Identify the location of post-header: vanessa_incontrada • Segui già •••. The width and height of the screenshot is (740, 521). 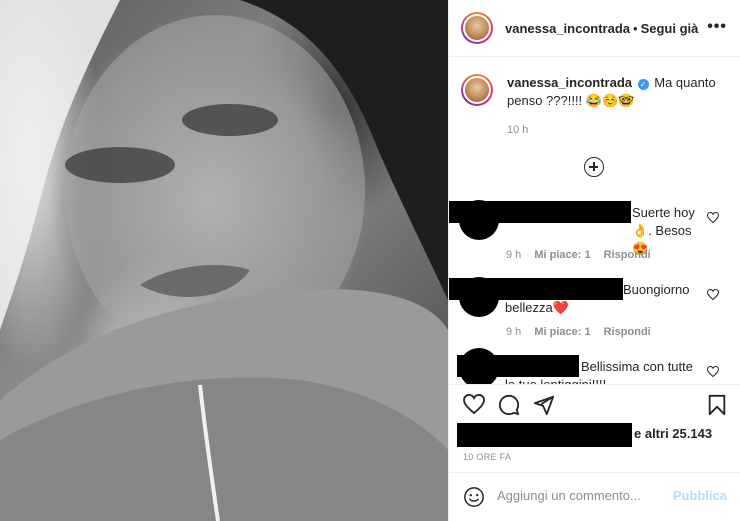
(594, 28).